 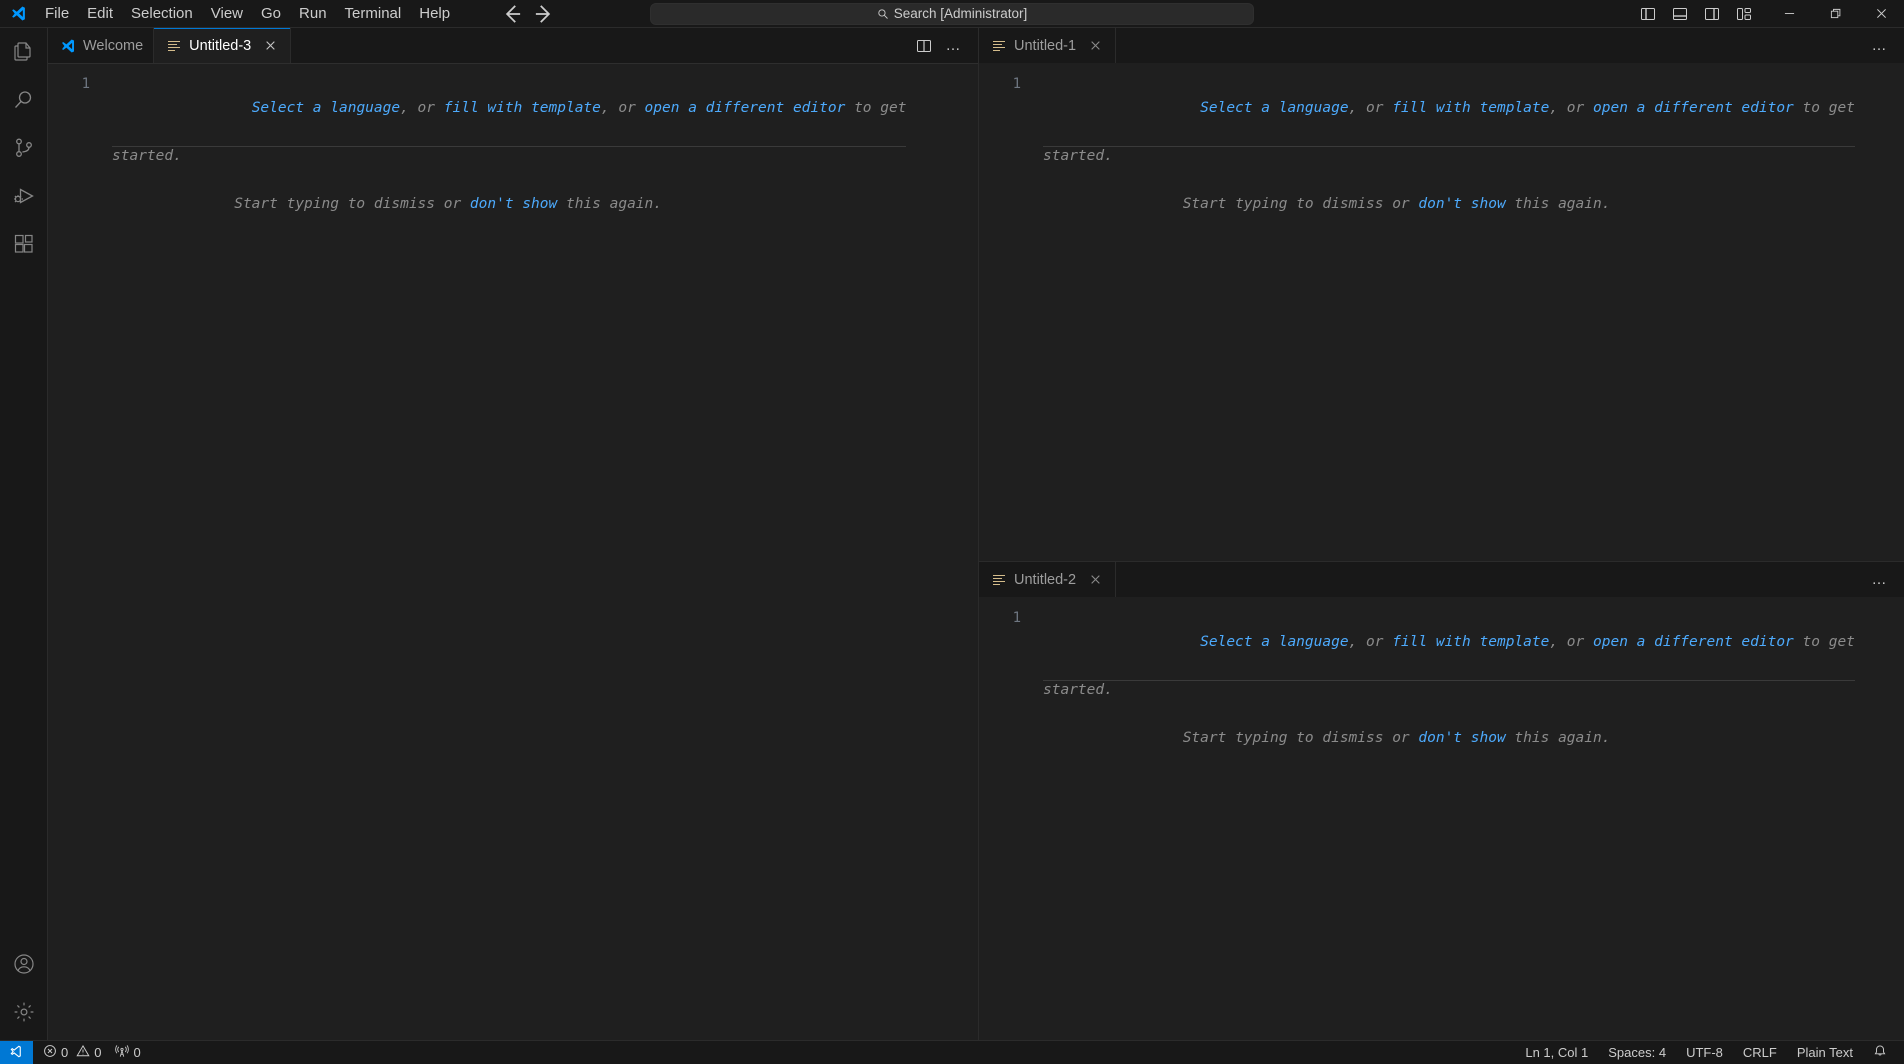 I want to click on menu-go: Go, so click(x=271, y=13).